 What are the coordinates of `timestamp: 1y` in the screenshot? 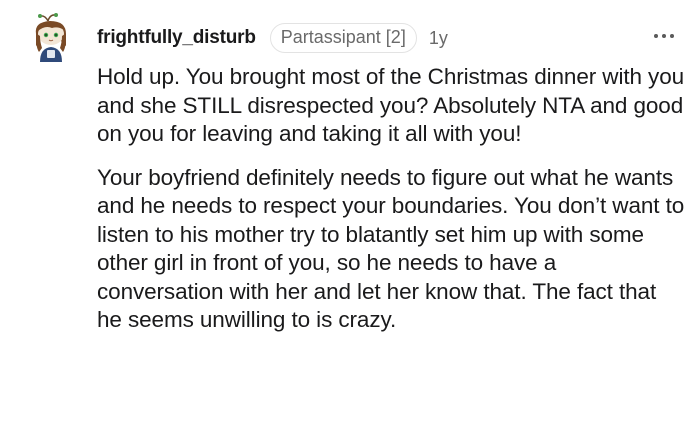 It's located at (438, 38).